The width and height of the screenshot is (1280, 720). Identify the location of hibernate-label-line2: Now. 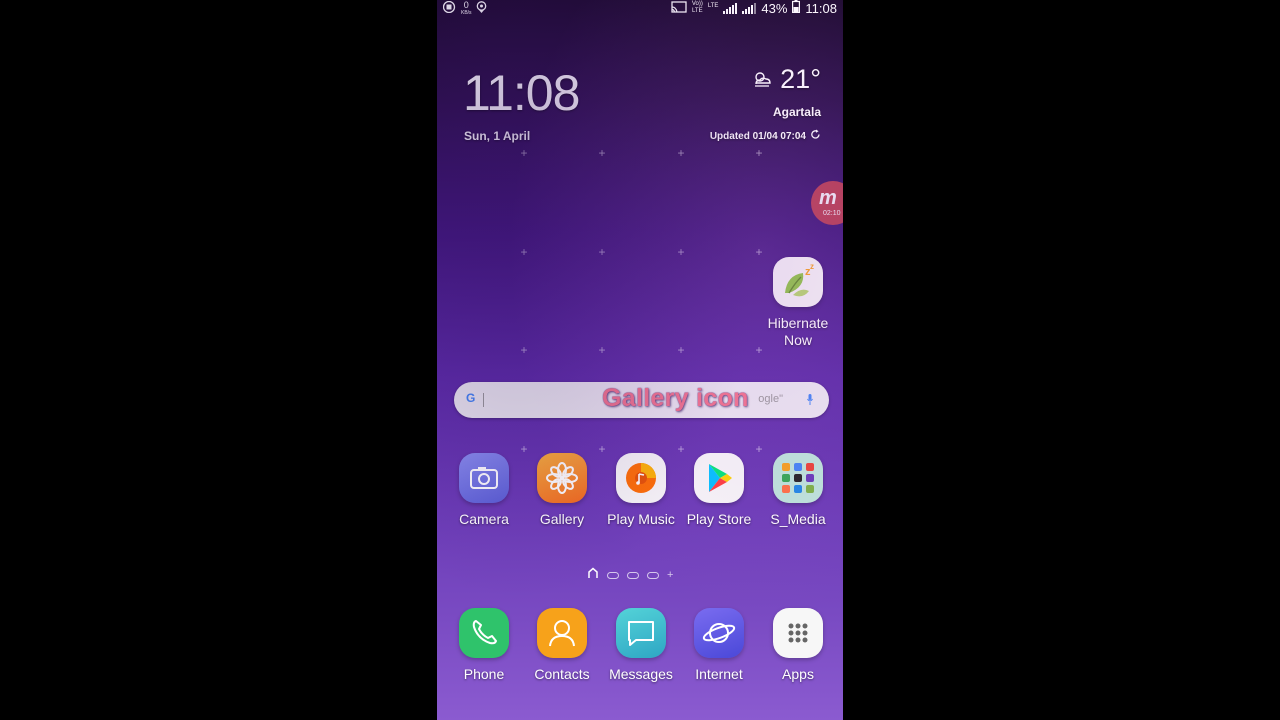
(797, 340).